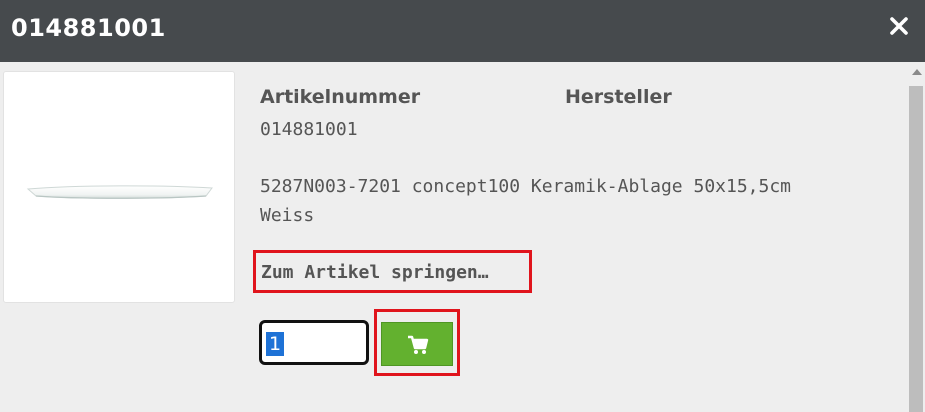  I want to click on shopping-cart-icon, so click(418, 344).